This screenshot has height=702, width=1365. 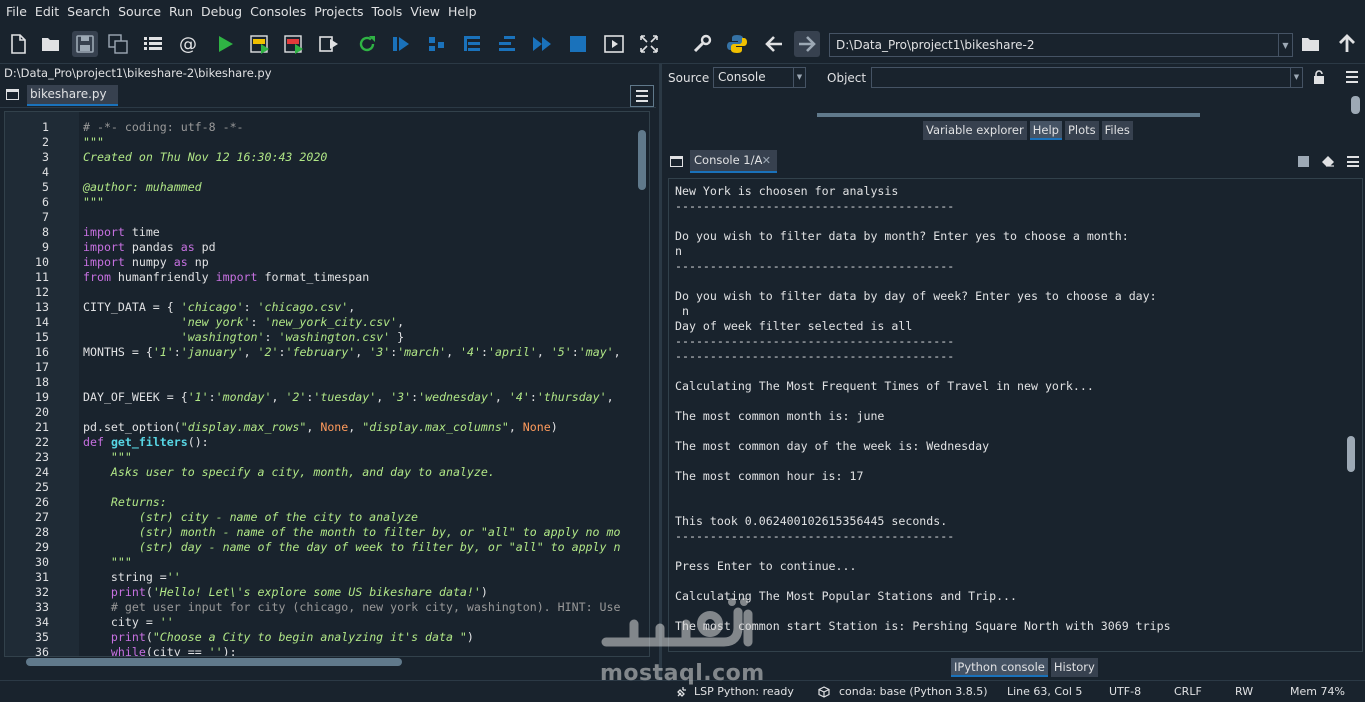 What do you see at coordinates (329, 44) in the screenshot?
I see `run-selection-icon` at bounding box center [329, 44].